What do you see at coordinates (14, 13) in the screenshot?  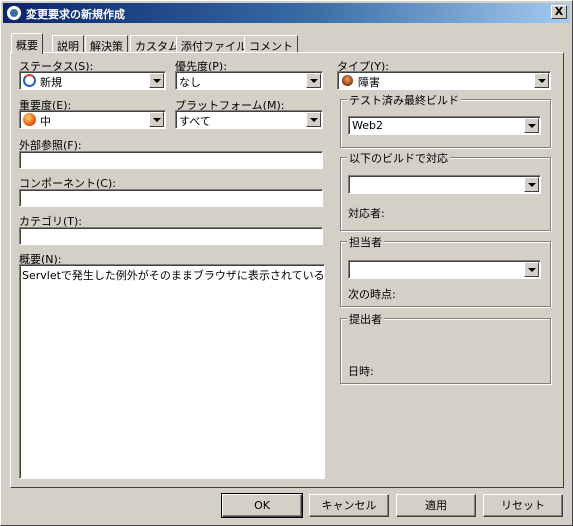 I see `app-icon` at bounding box center [14, 13].